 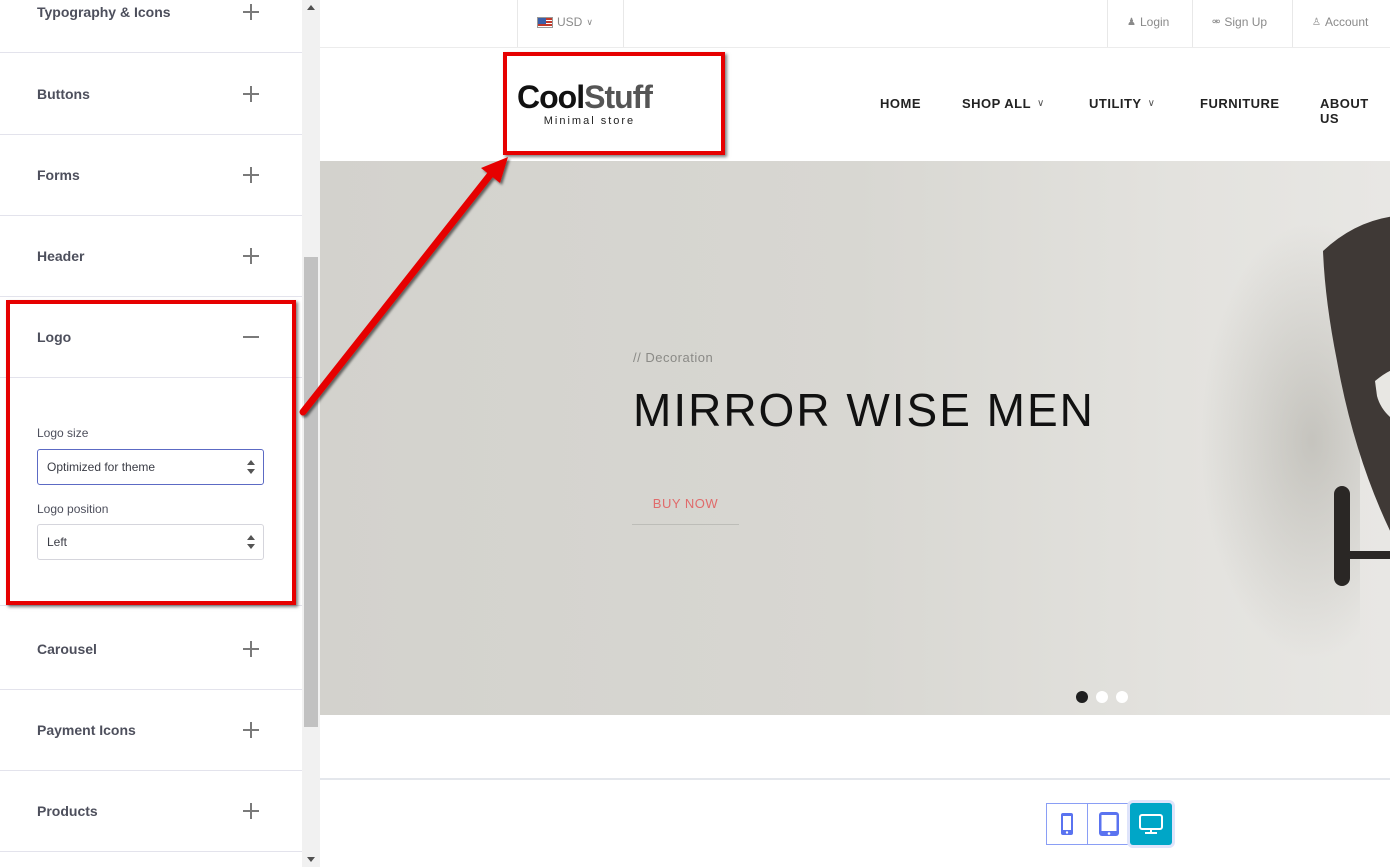 What do you see at coordinates (673, 357) in the screenshot?
I see `hero-subtitle: // Decoration` at bounding box center [673, 357].